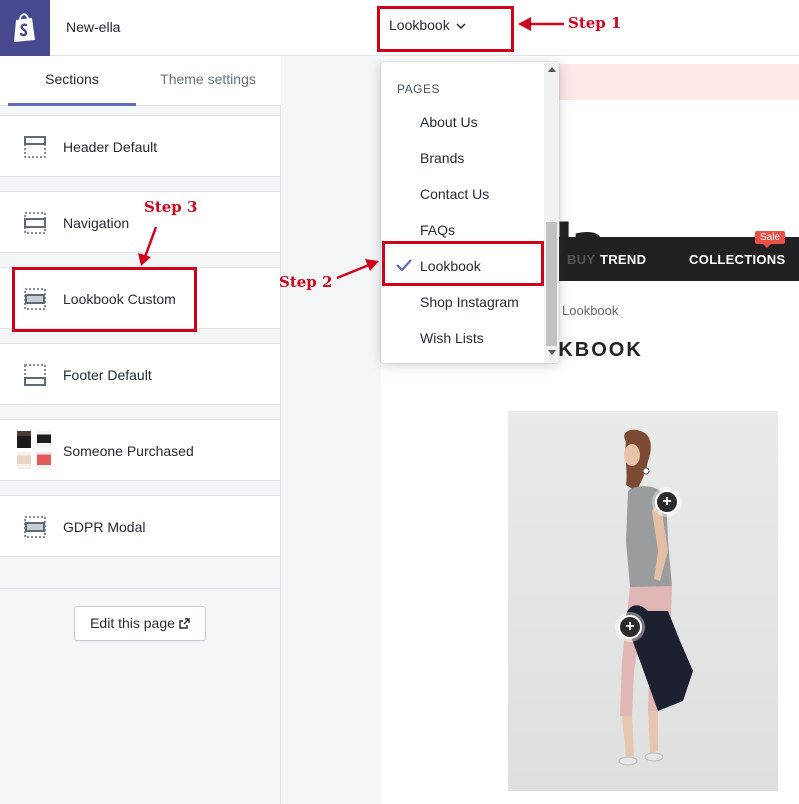 This screenshot has height=804, width=799. What do you see at coordinates (104, 527) in the screenshot?
I see `section-label: GDPR Modal` at bounding box center [104, 527].